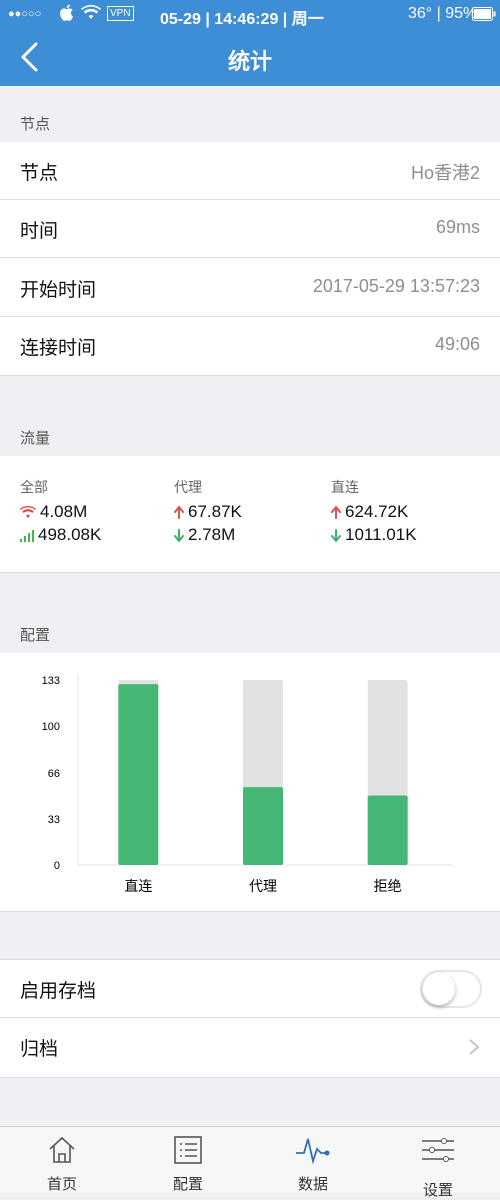 The image size is (500, 1200). Describe the element at coordinates (51, 727) in the screenshot. I see `y-tick-label: 100` at that location.